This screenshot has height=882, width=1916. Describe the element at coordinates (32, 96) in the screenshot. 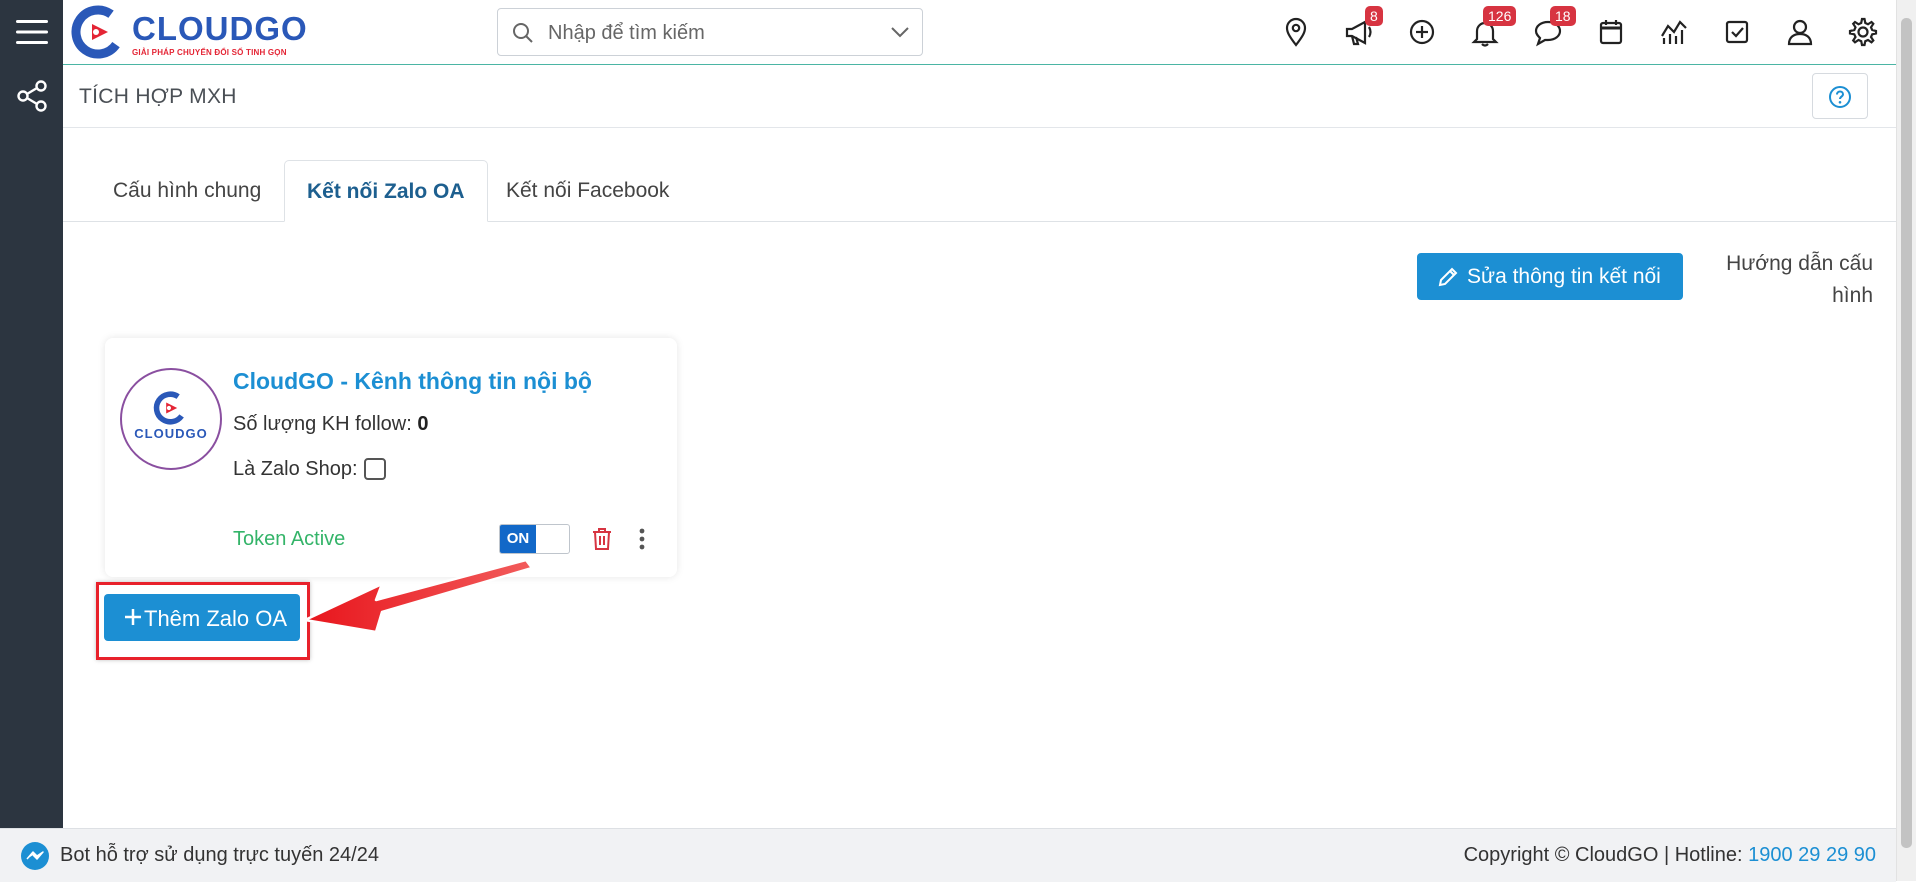

I see `share-icon` at that location.